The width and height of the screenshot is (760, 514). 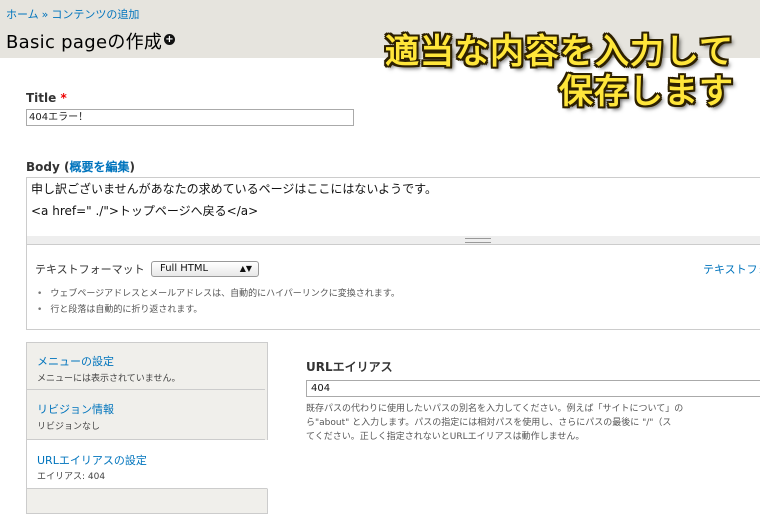 What do you see at coordinates (184, 268) in the screenshot?
I see `text-format-selected: Full HTML` at bounding box center [184, 268].